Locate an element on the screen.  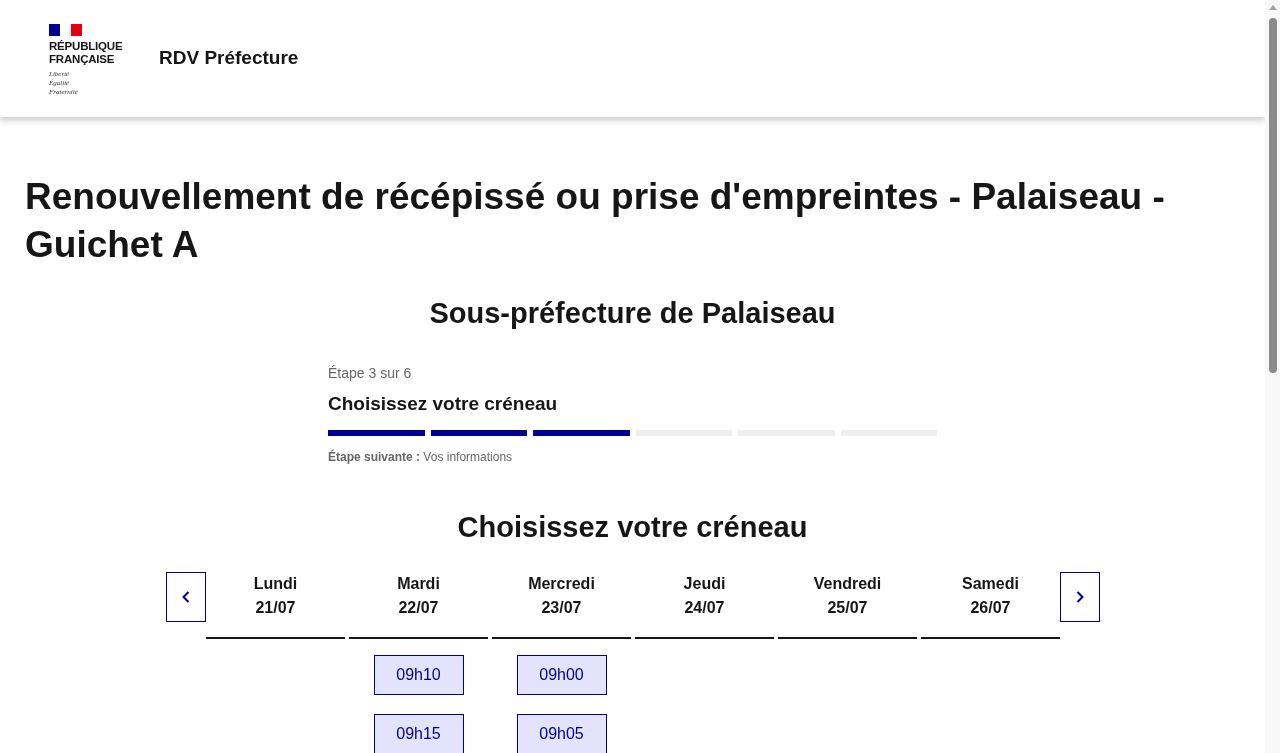
scrollbar-thumb is located at coordinates (1272, 195).